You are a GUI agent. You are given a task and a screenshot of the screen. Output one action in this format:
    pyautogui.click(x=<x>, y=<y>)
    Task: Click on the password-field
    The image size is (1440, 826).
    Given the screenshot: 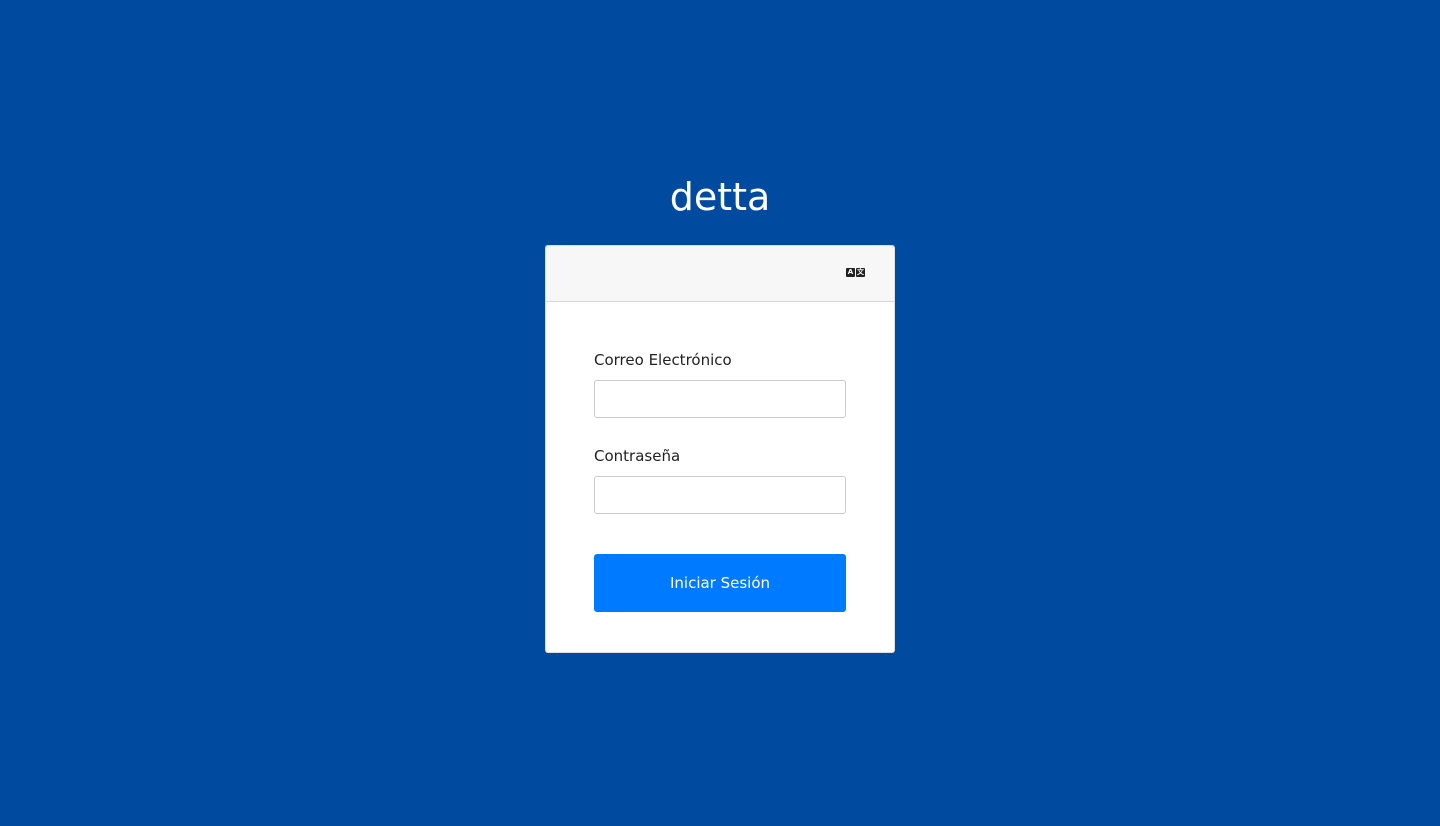 What is the action you would take?
    pyautogui.click(x=720, y=495)
    